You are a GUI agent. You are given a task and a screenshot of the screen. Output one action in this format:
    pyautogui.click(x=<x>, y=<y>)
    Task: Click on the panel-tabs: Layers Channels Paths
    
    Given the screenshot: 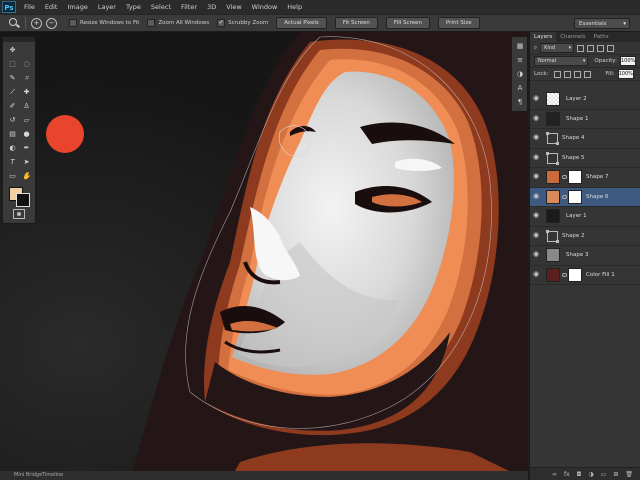 What is the action you would take?
    pyautogui.click(x=585, y=37)
    